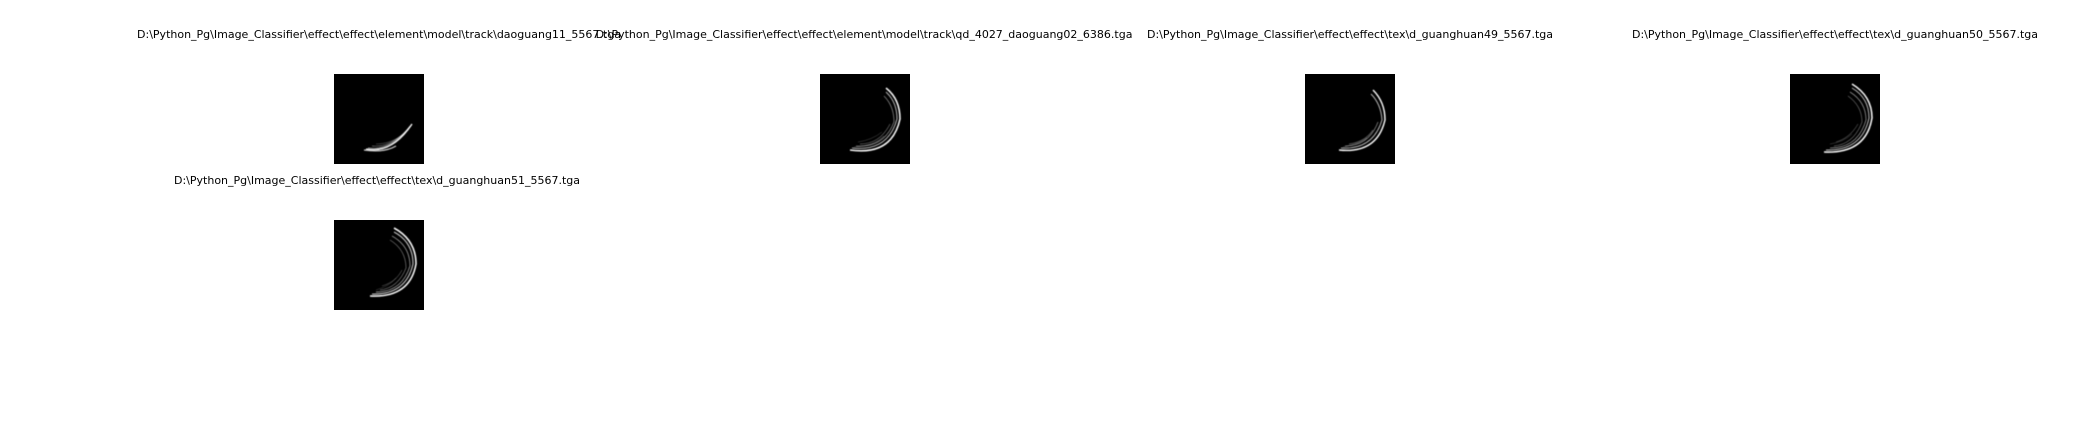  I want to click on panel-5-thumbnail, so click(379, 265).